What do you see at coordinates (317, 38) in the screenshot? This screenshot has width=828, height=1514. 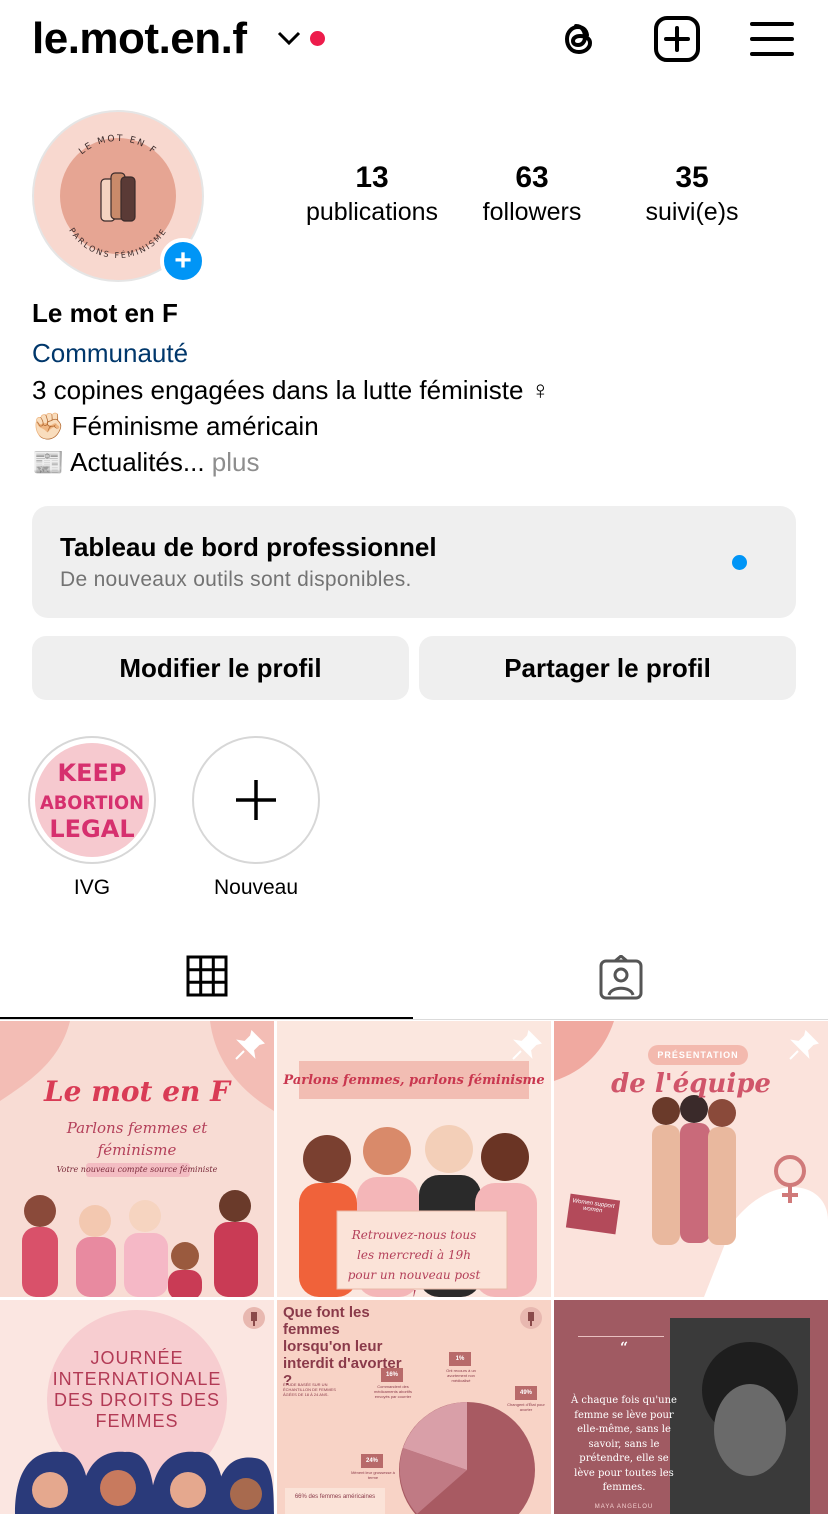 I see `notification-dot` at bounding box center [317, 38].